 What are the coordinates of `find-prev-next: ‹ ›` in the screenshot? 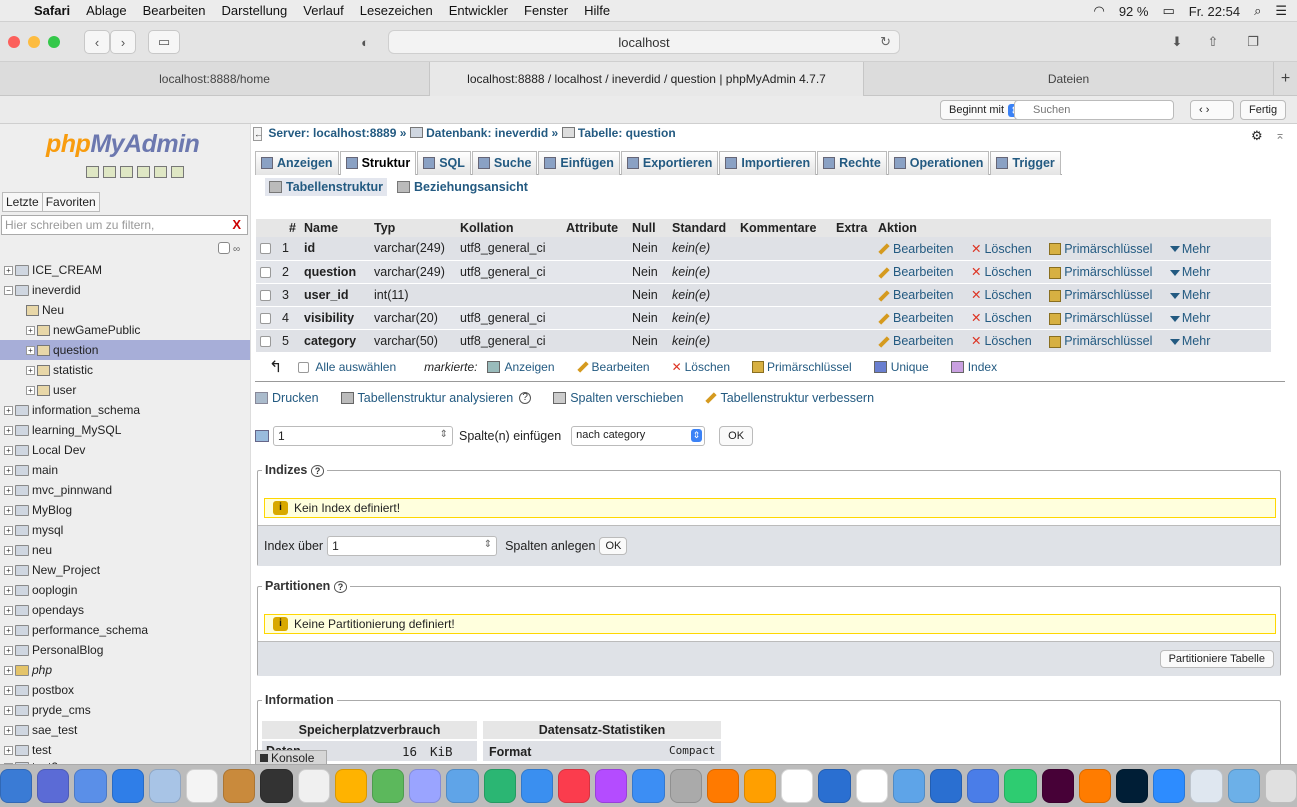 It's located at (1212, 110).